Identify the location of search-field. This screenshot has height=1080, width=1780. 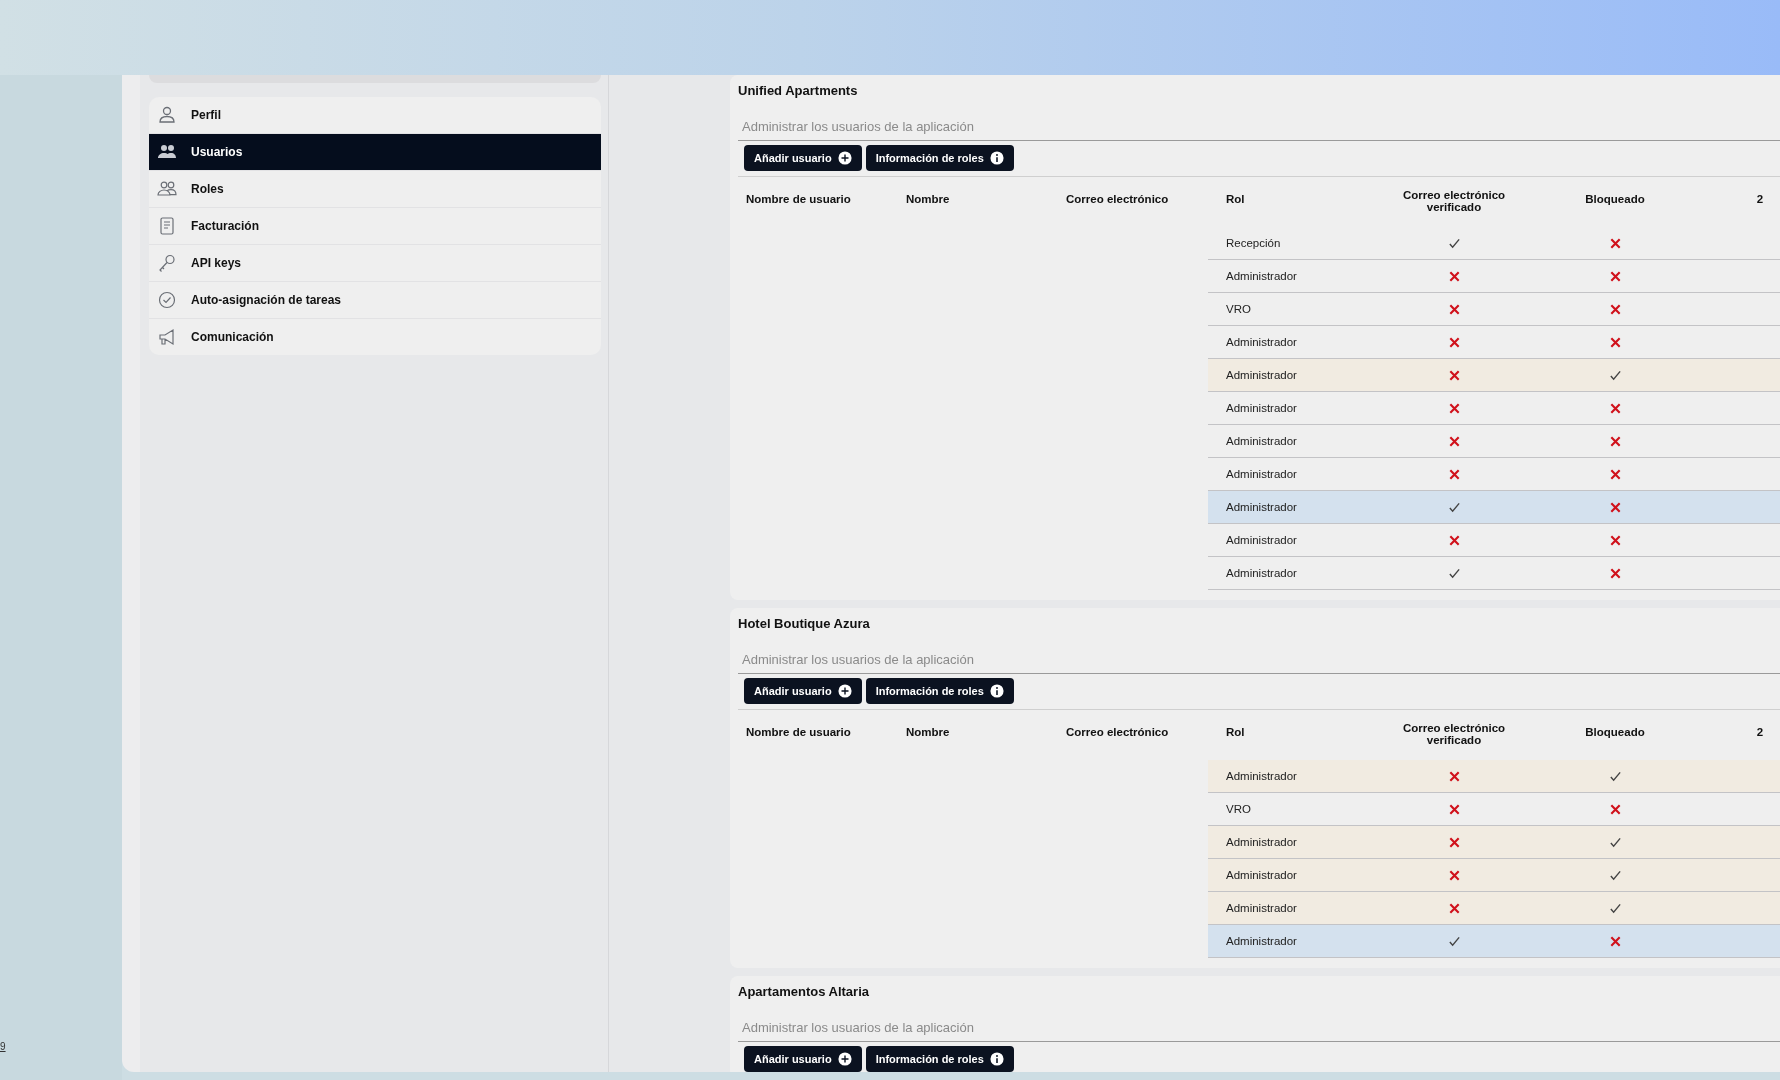
(375, 79).